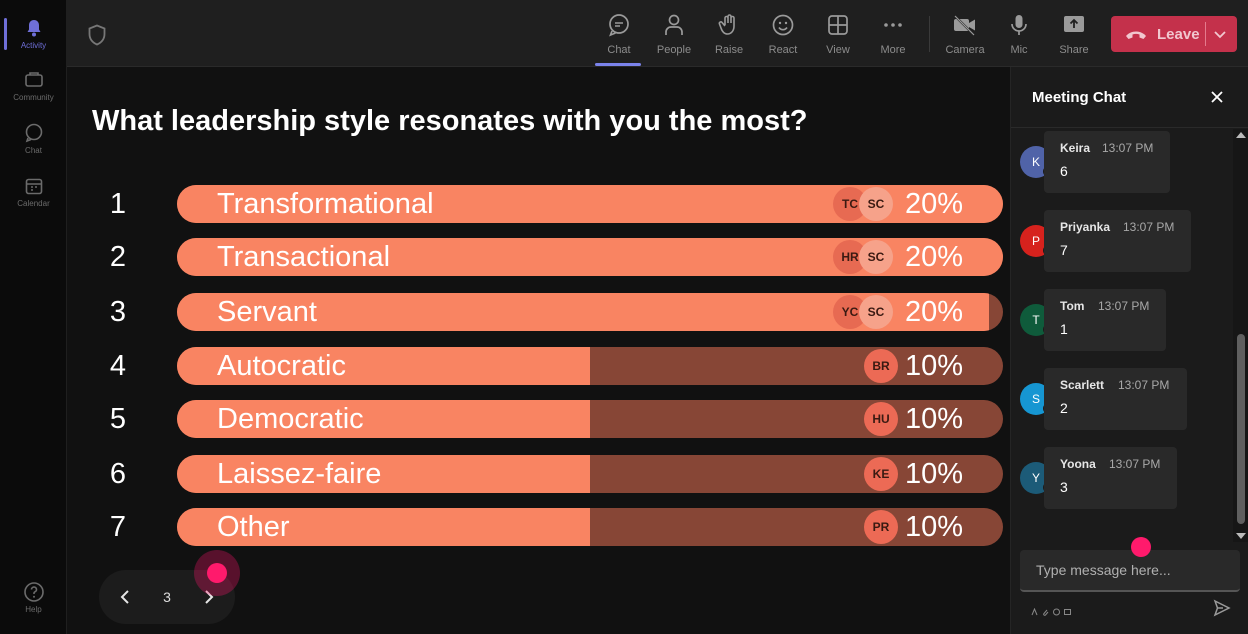 The height and width of the screenshot is (634, 1248). Describe the element at coordinates (33, 33) in the screenshot. I see `rail-item-activity: Activity` at that location.